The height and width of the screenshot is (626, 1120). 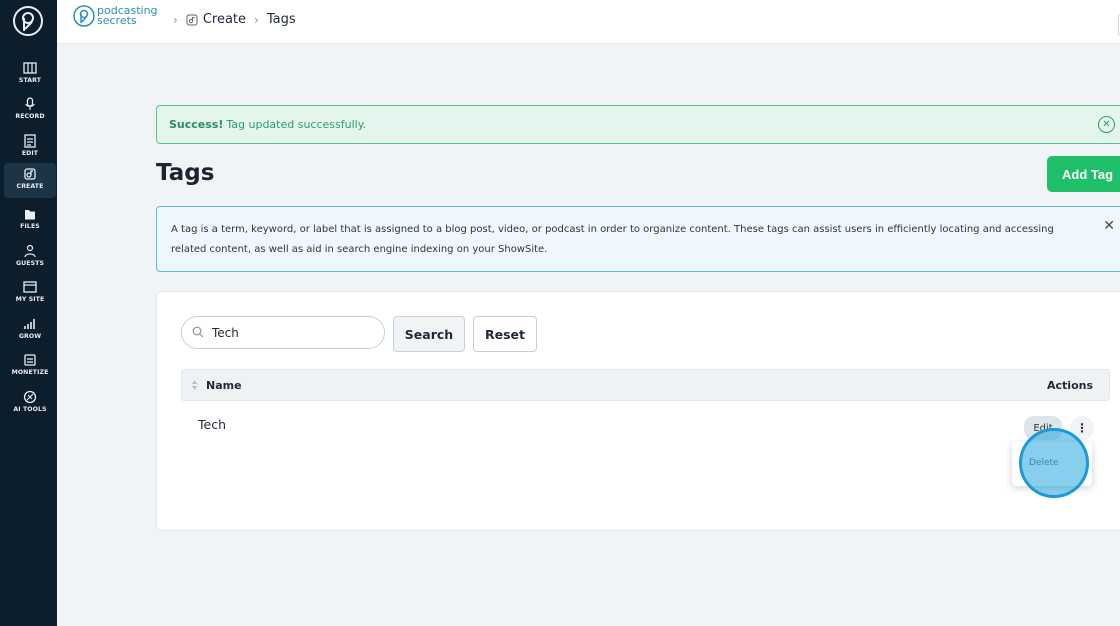 I want to click on row-actions-dropdown: Delete, so click(x=1052, y=464).